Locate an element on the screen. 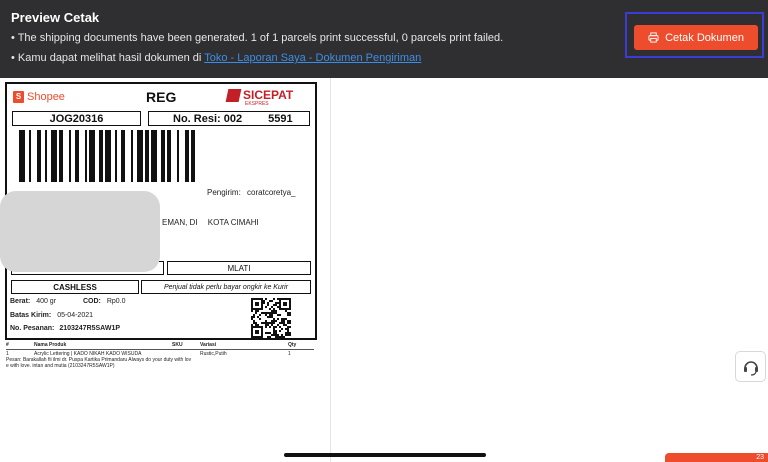 The image size is (768, 462). label-header: S Shopee REG SICEPAT EKSPRES is located at coordinates (161, 97).